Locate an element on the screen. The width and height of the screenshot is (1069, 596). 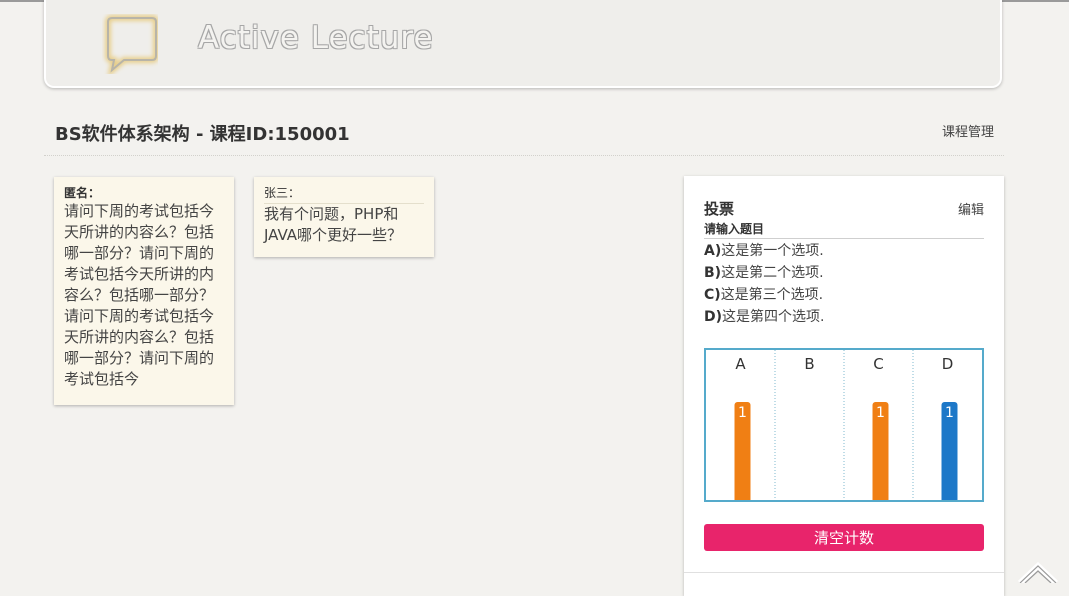
vote-option-text: 这是第三个选项. is located at coordinates (772, 295).